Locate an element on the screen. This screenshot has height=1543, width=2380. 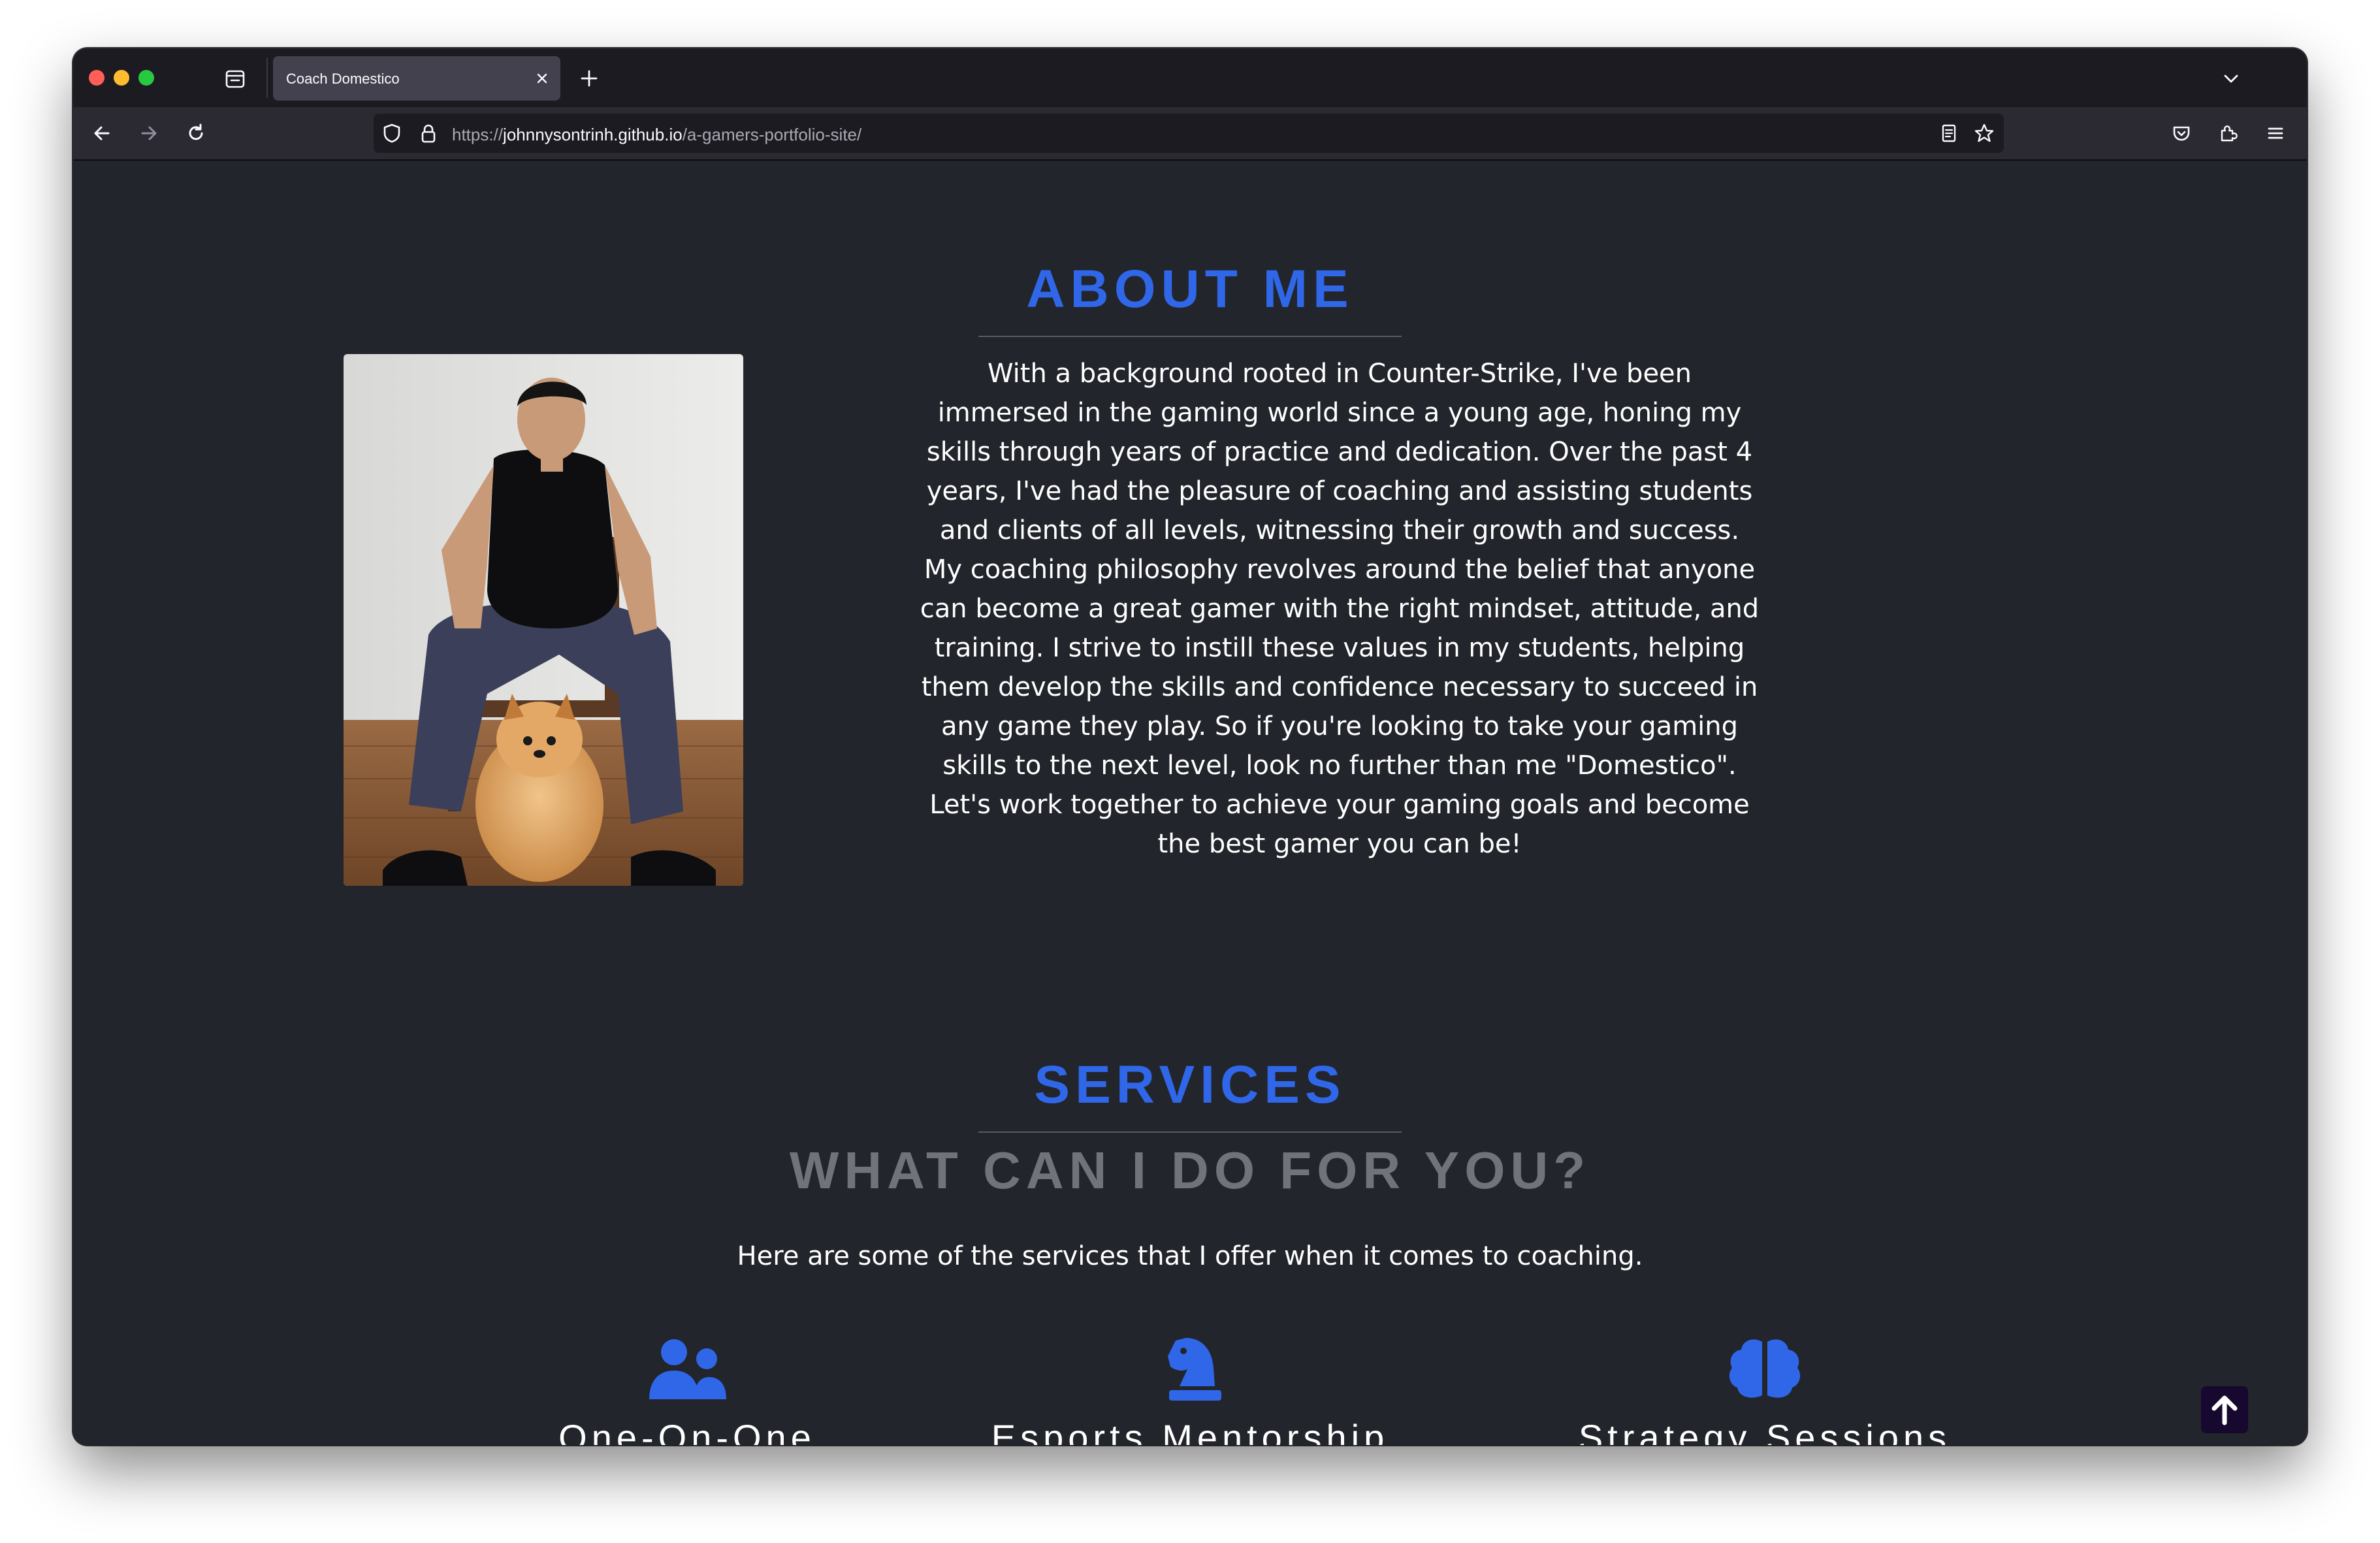
about-title-divider is located at coordinates (1190, 336).